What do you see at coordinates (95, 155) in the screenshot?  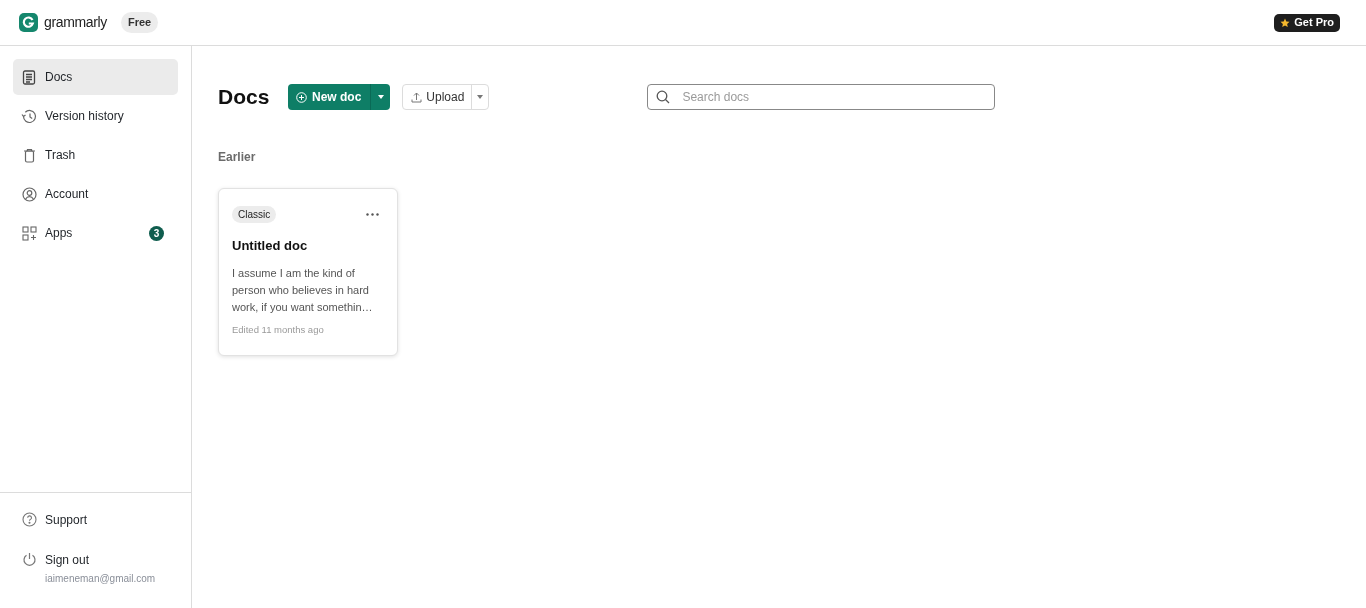 I see `sidebar-item: Trash` at bounding box center [95, 155].